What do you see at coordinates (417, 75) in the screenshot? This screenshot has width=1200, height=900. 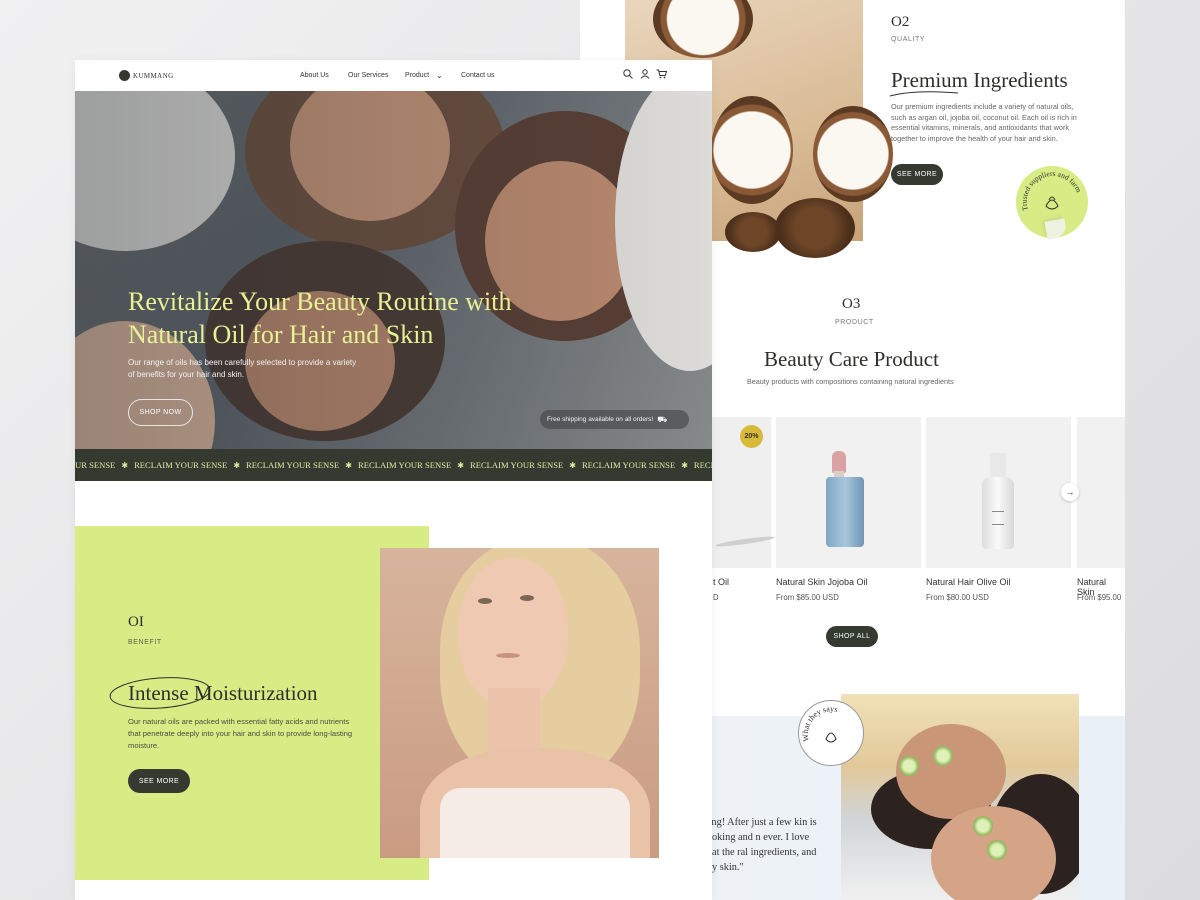 I see `nav-link-product: Product` at bounding box center [417, 75].